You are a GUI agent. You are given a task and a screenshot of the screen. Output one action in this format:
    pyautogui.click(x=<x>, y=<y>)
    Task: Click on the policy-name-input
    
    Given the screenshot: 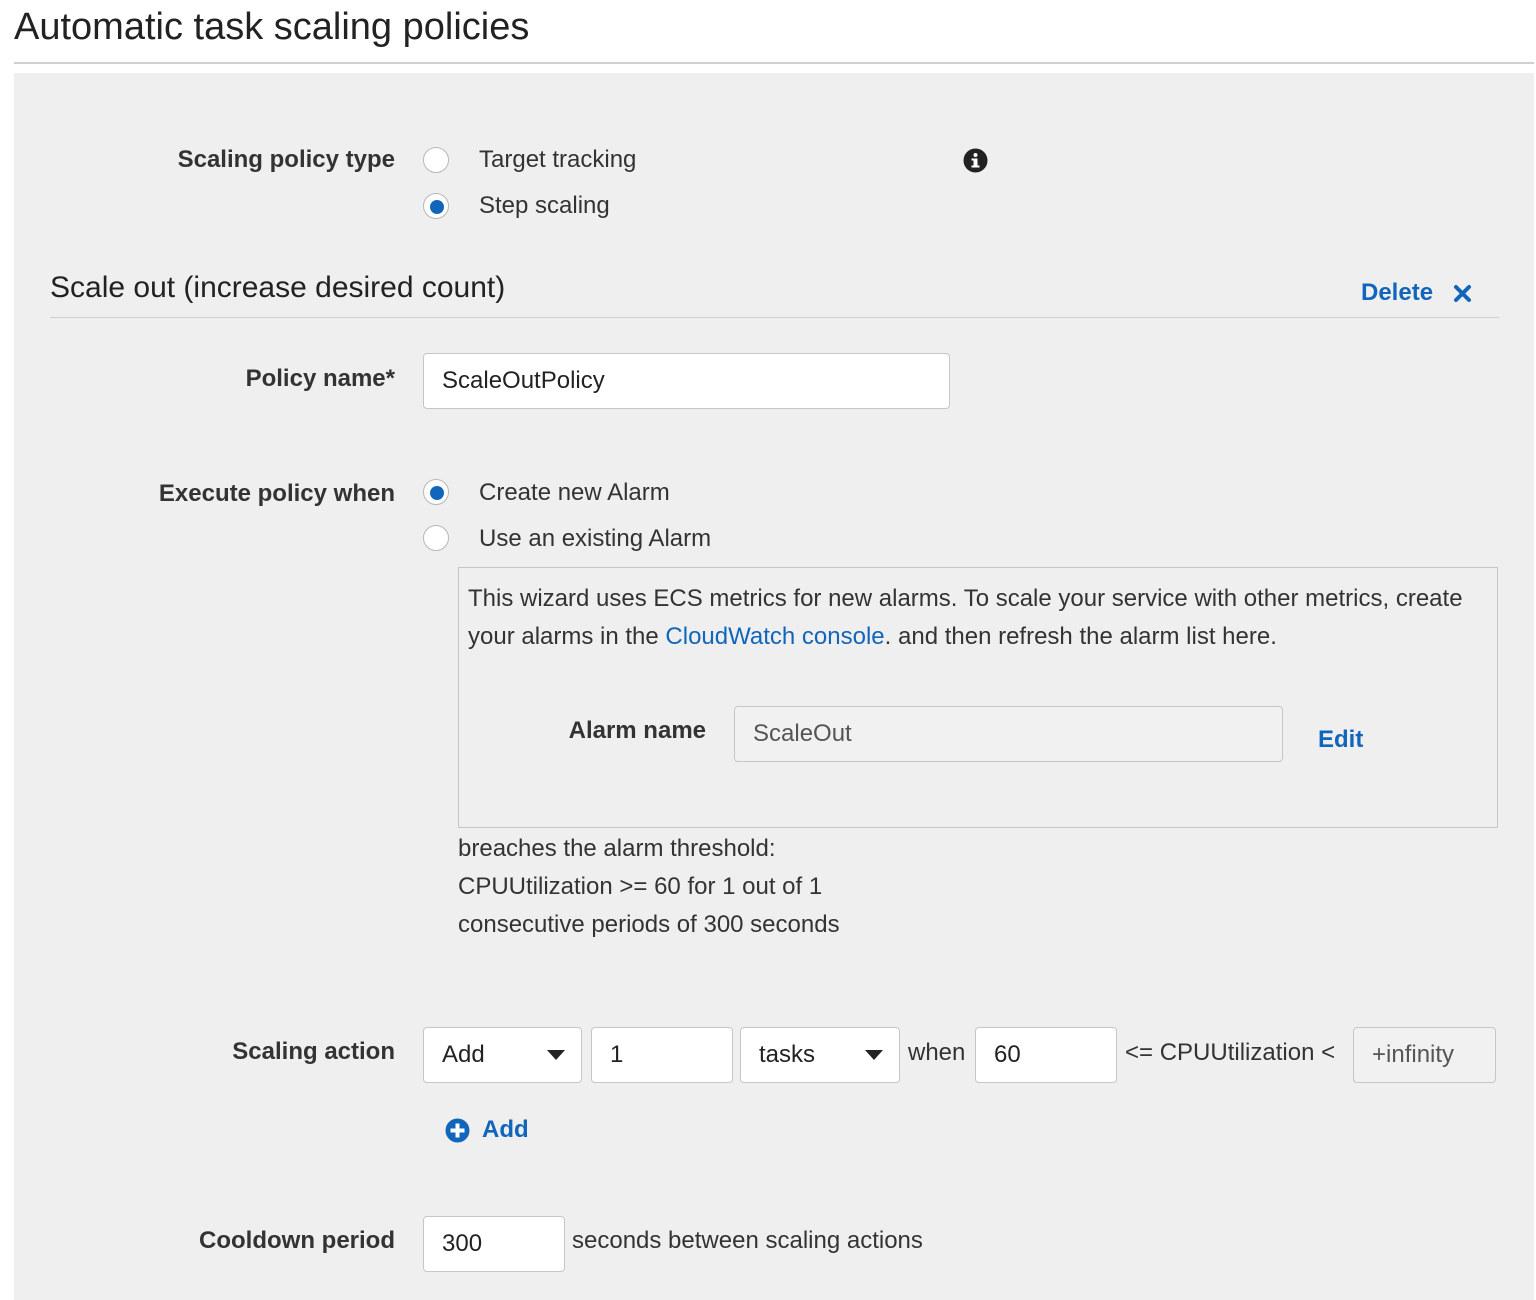 What is the action you would take?
    pyautogui.click(x=686, y=381)
    